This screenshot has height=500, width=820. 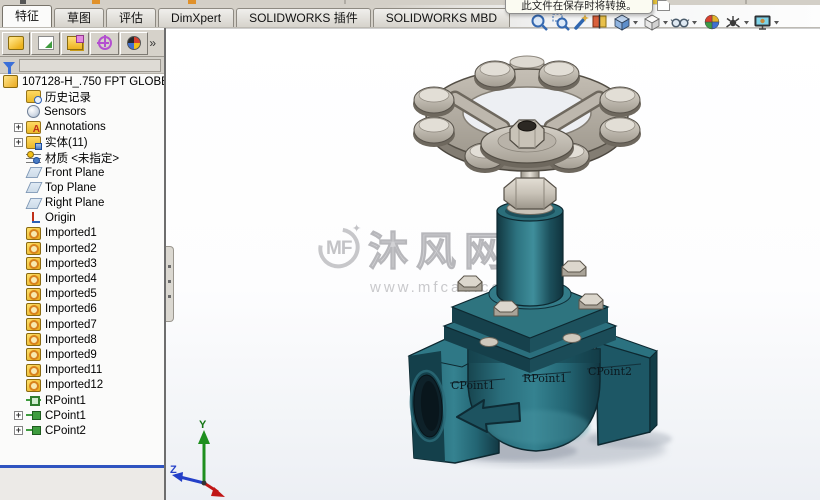 I want to click on tree-item-Annotations: + Annotations, so click(x=82, y=127).